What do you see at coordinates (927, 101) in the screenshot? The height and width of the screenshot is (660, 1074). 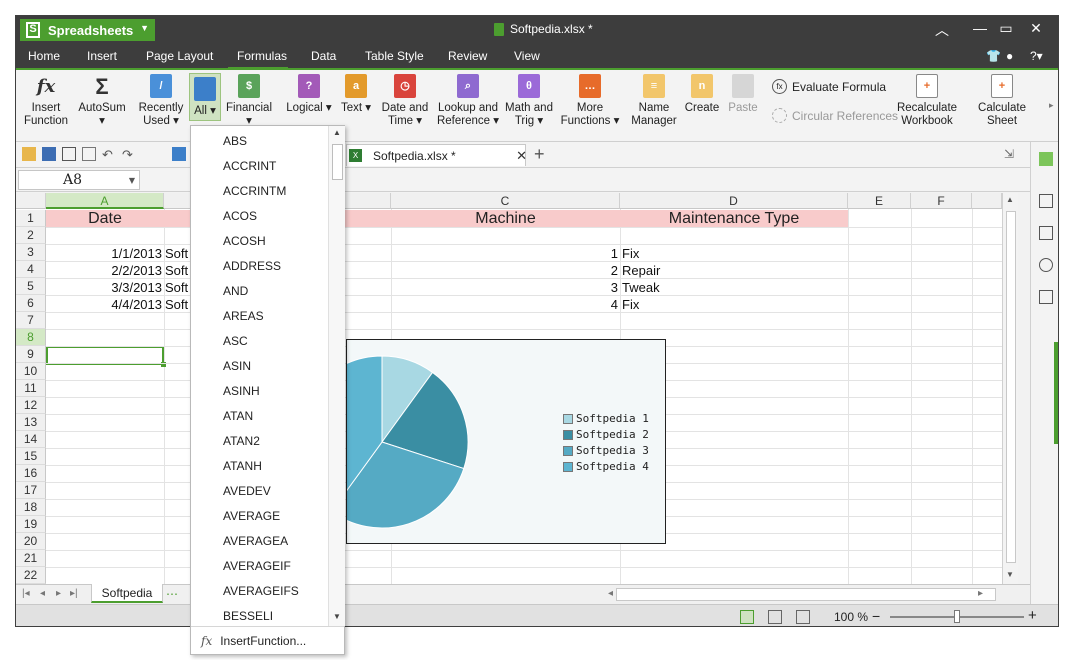 I see `recalculate-workbook-button: + Recalculate Workbook` at bounding box center [927, 101].